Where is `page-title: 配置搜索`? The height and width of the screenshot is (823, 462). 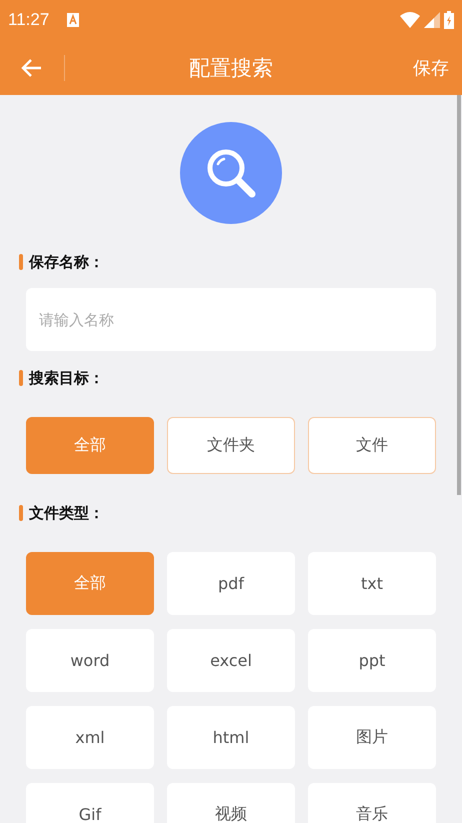
page-title: 配置搜索 is located at coordinates (231, 68).